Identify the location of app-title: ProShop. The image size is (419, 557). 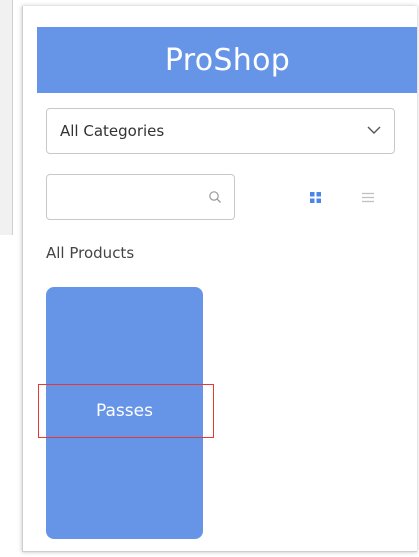
(227, 60).